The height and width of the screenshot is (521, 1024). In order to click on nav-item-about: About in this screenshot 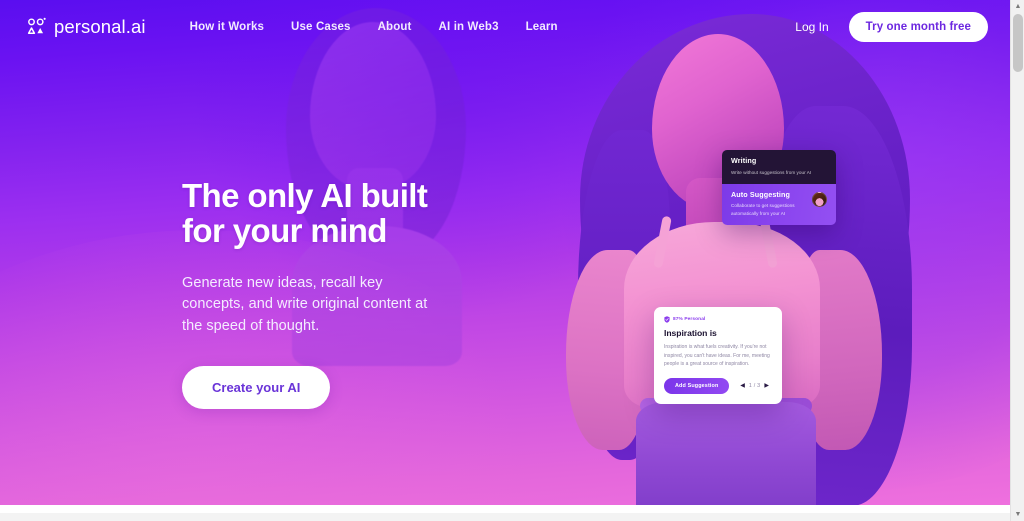, I will do `click(395, 27)`.